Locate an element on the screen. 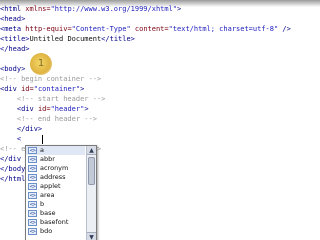 This screenshot has width=320, height=240. code-token: http-equiv= is located at coordinates (48, 29).